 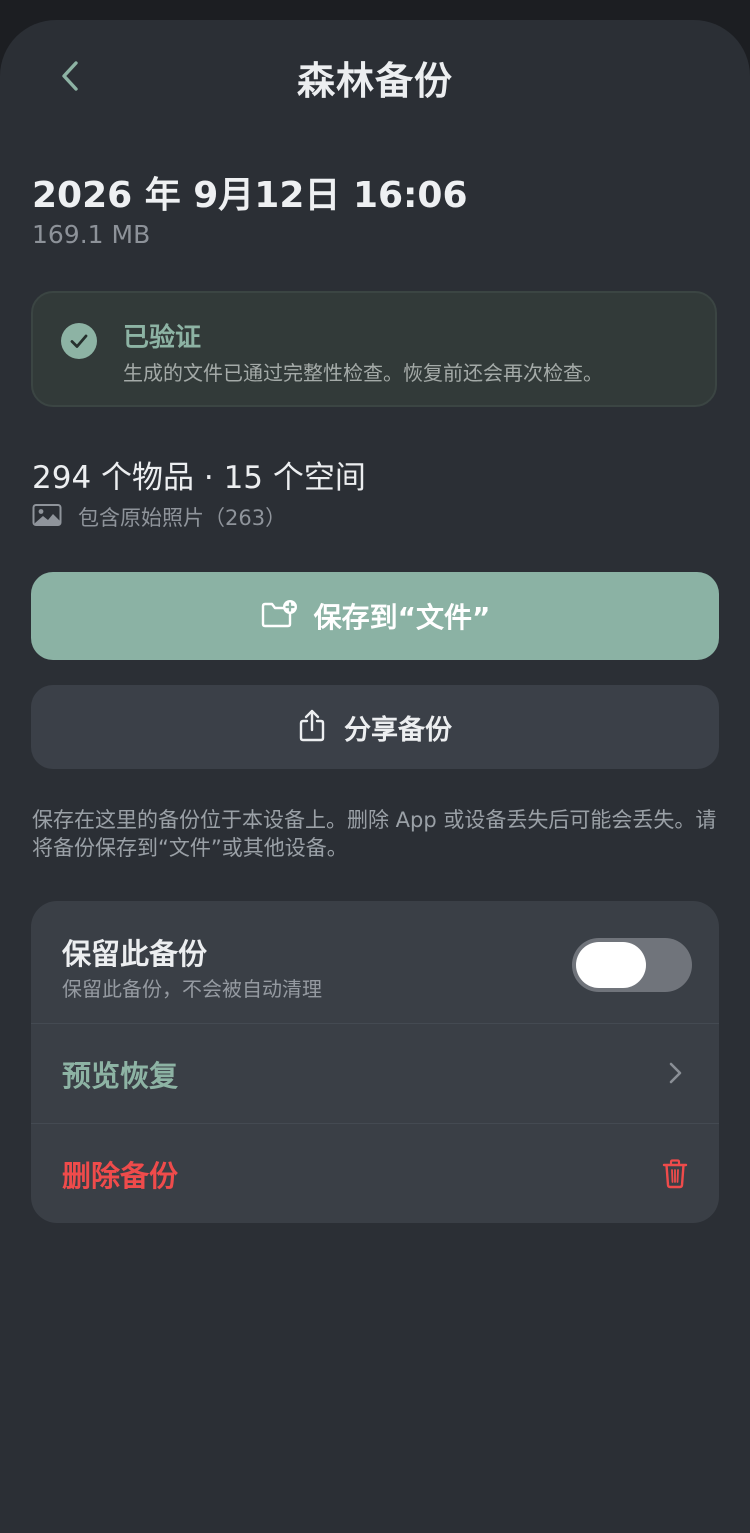 What do you see at coordinates (91, 234) in the screenshot?
I see `backup-size: 169.1 MB` at bounding box center [91, 234].